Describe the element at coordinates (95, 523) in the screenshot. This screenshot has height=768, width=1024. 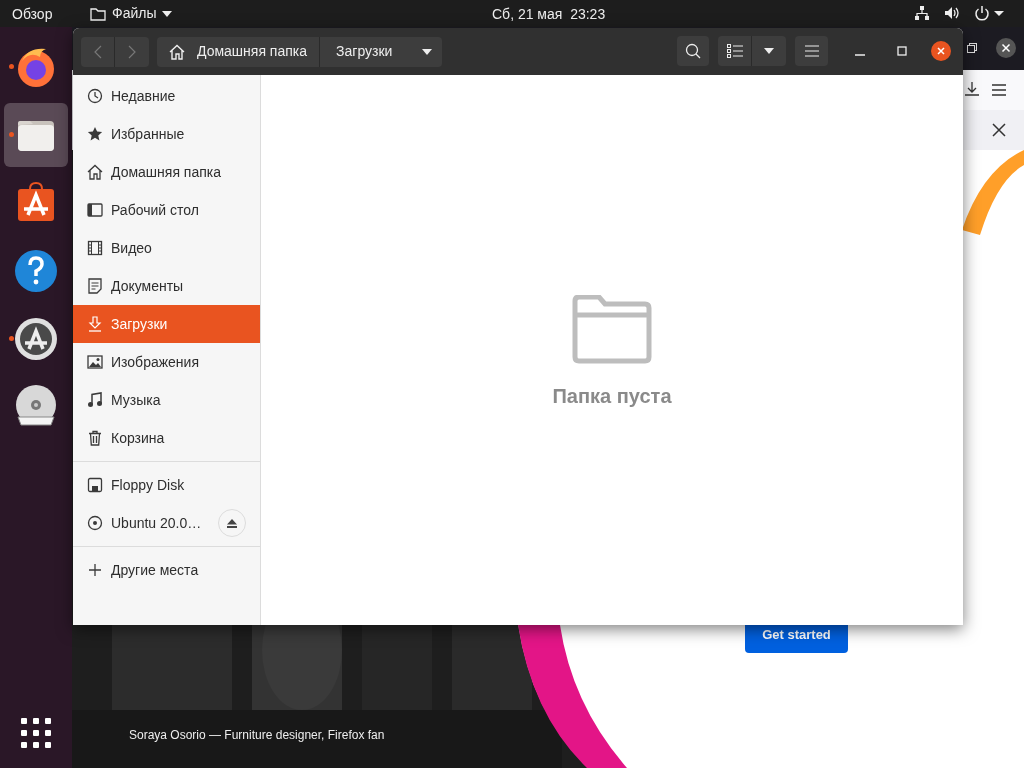
I see `disc-icon` at that location.